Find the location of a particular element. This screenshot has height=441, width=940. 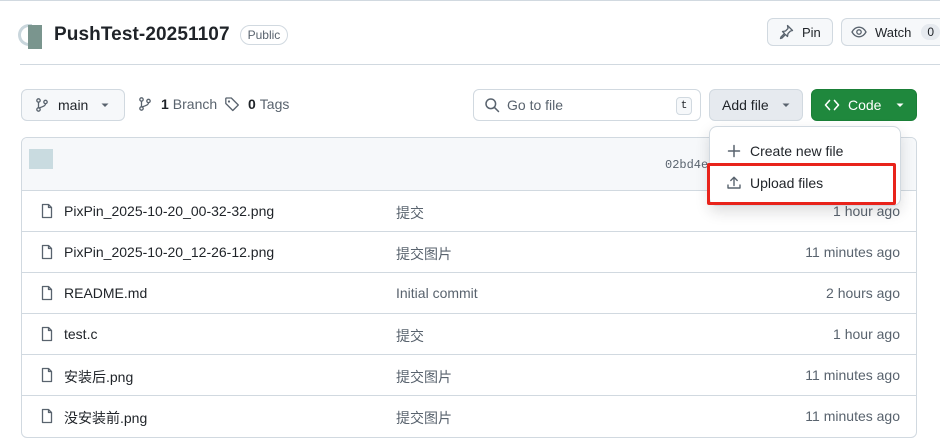

branch-count-label: Branch is located at coordinates (195, 104).